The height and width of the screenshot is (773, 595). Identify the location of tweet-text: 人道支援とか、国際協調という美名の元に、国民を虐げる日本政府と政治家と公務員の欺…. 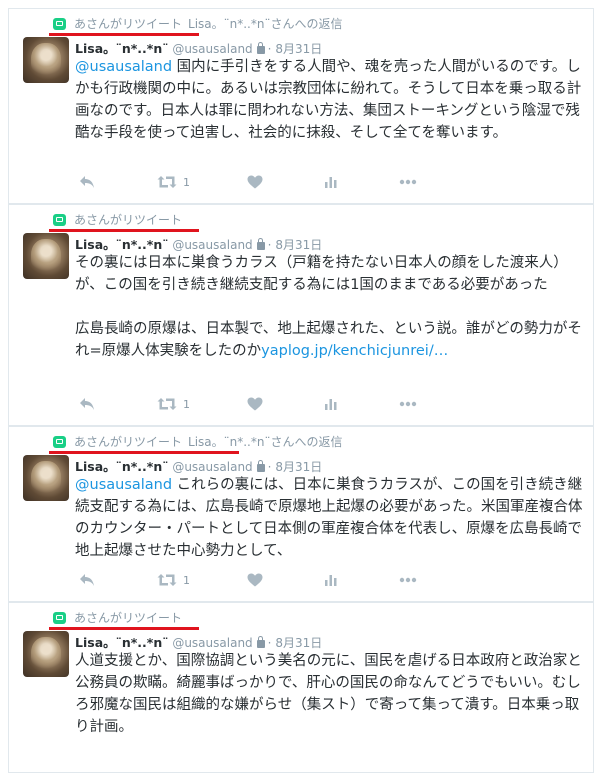
(332, 694).